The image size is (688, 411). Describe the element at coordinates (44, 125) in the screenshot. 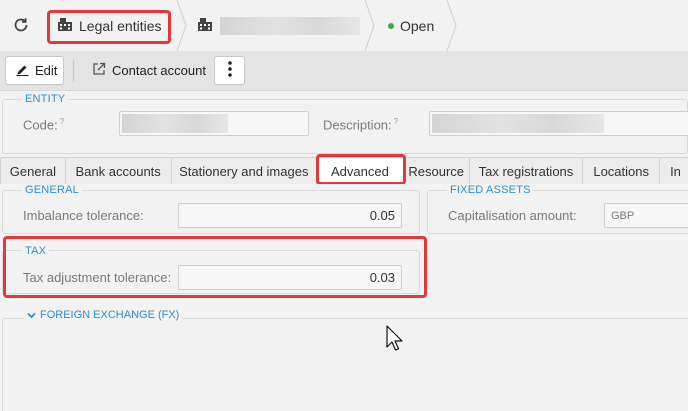

I see `code-label: Code:?` at that location.